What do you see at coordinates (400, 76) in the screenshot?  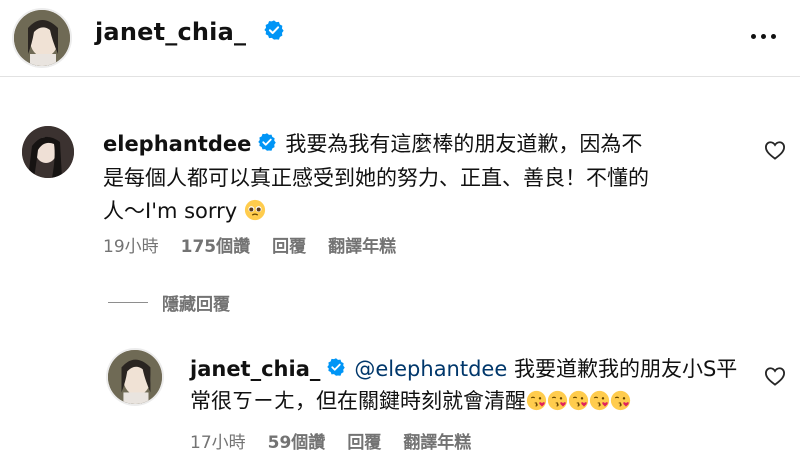 I see `header-divider` at bounding box center [400, 76].